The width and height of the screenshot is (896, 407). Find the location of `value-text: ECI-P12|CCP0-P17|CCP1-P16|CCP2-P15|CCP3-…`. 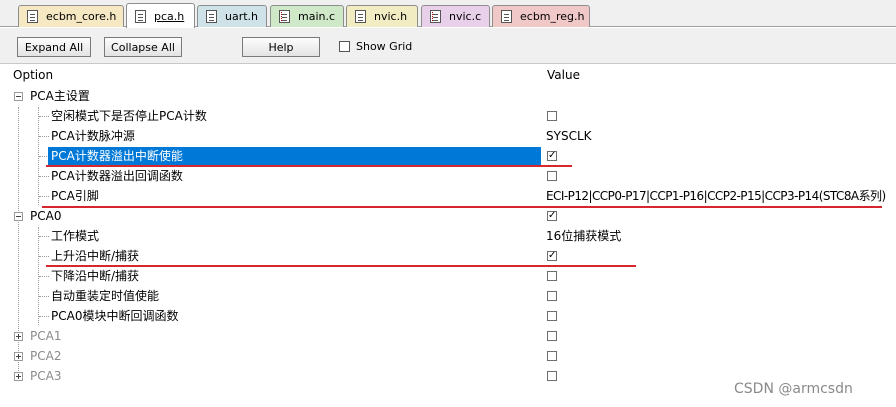

value-text: ECI-P12|CCP0-P17|CCP1-P16|CCP2-P15|CCP3-… is located at coordinates (716, 196).